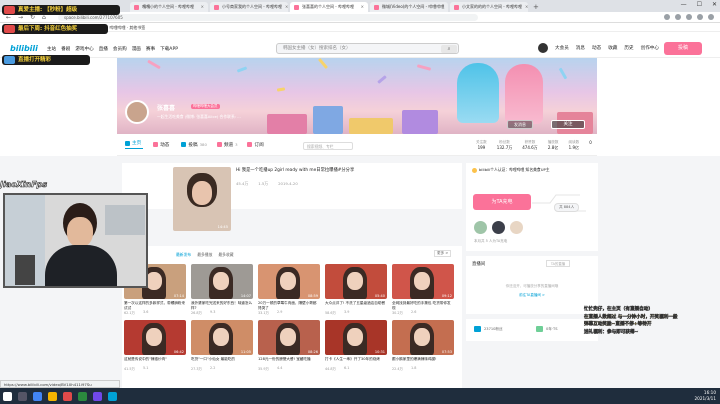 The image size is (720, 404). I want to click on video-title: 打卡《人生一串》开了30年的烧烤, so click(356, 361).